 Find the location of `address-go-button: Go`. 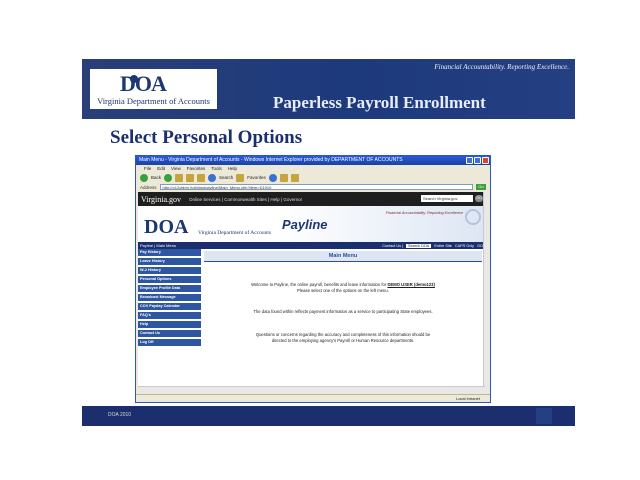

address-go-button: Go is located at coordinates (481, 187).